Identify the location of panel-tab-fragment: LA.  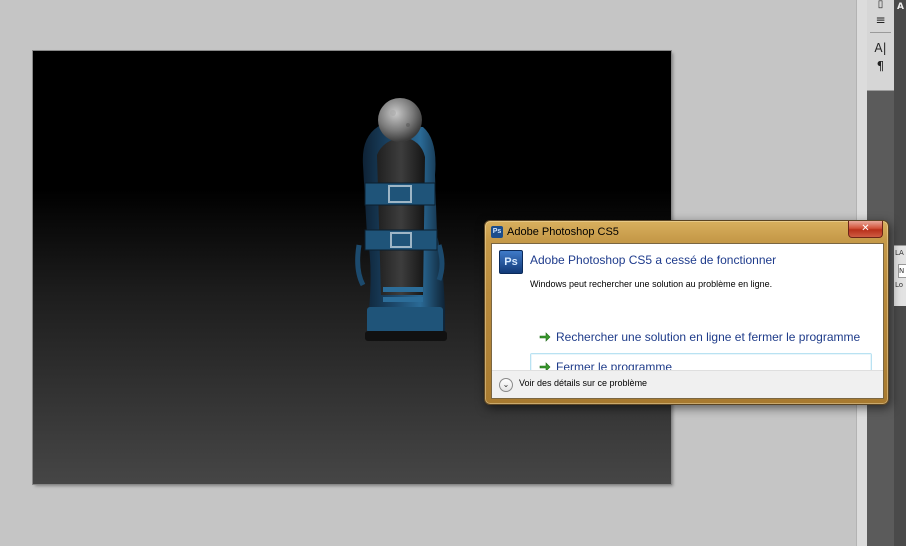
(900, 253).